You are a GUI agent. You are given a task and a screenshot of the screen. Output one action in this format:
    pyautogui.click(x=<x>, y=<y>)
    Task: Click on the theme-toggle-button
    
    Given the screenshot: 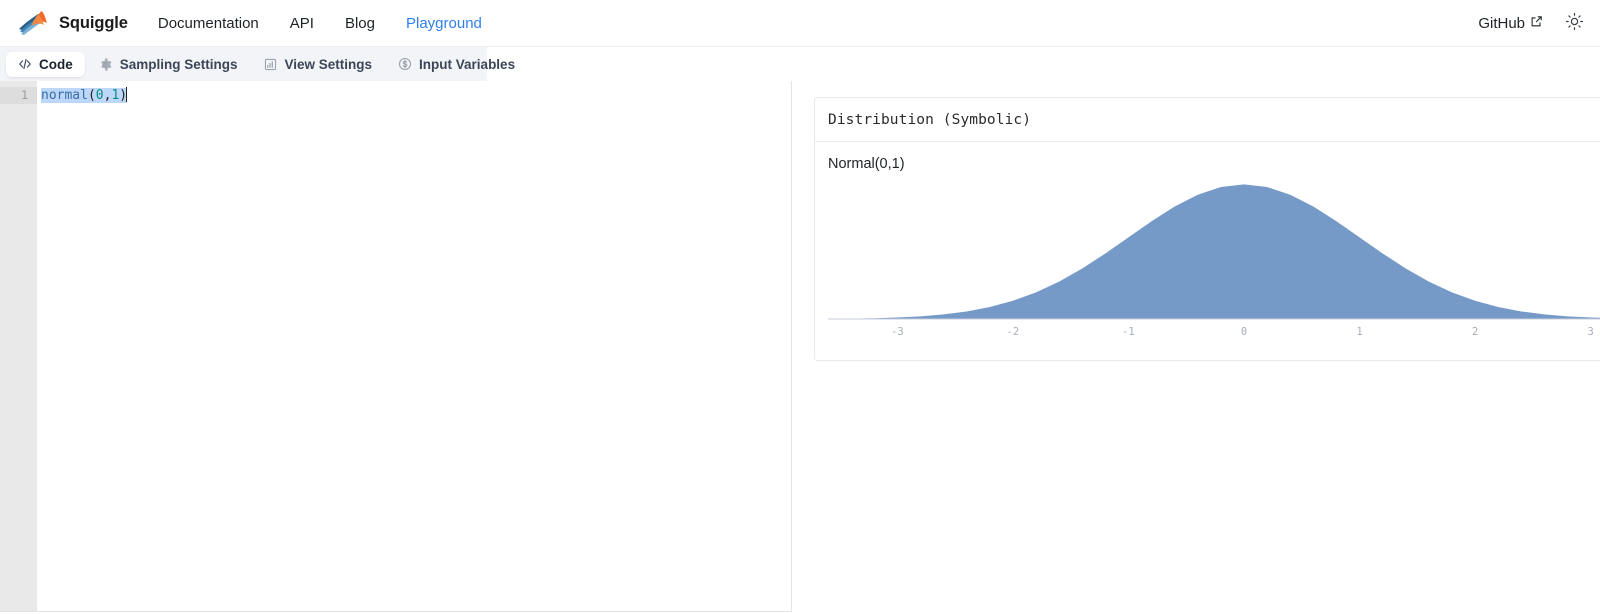 What is the action you would take?
    pyautogui.click(x=1574, y=23)
    